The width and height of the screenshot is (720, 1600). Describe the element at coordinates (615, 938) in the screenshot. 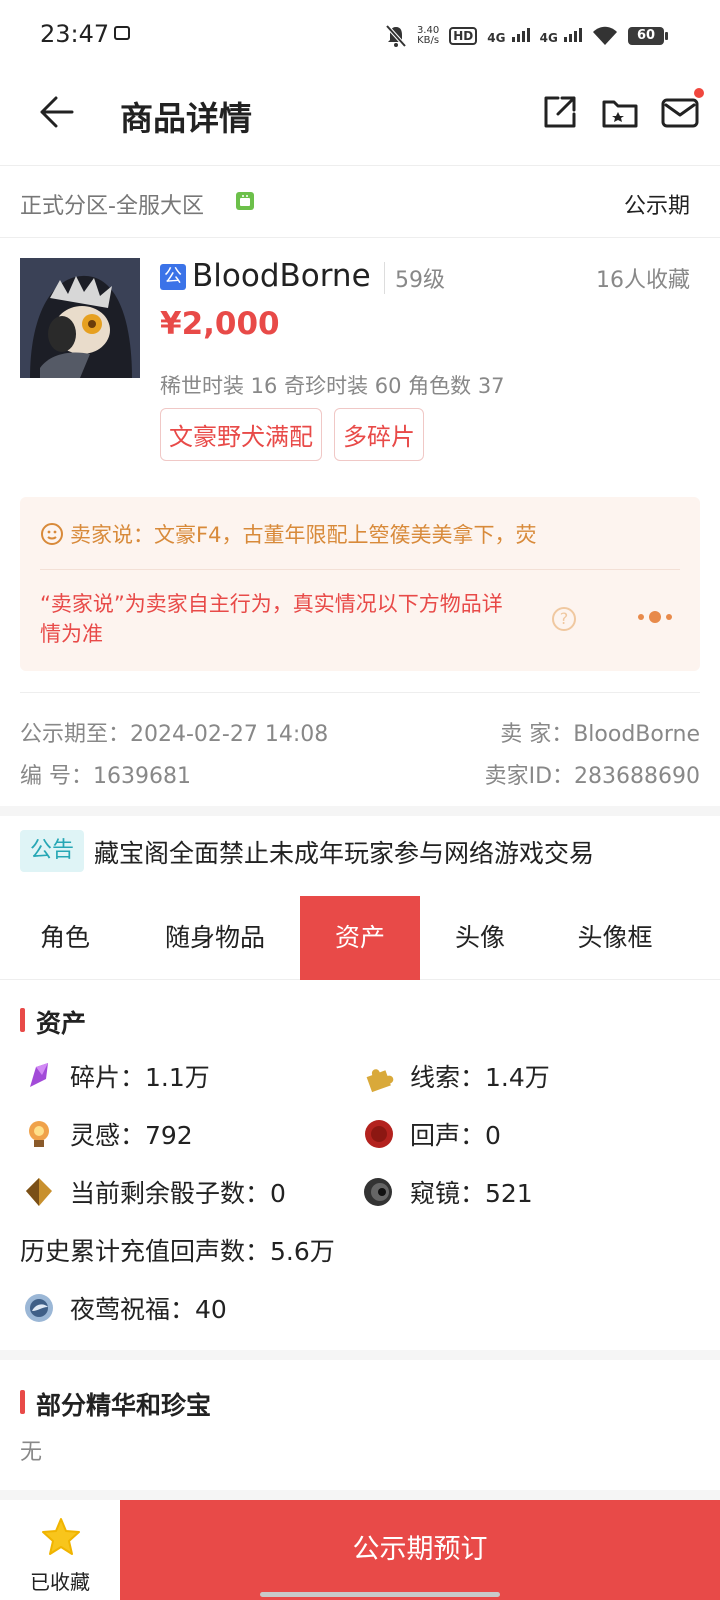

I see `tab-avatar-frame: 头像框` at that location.